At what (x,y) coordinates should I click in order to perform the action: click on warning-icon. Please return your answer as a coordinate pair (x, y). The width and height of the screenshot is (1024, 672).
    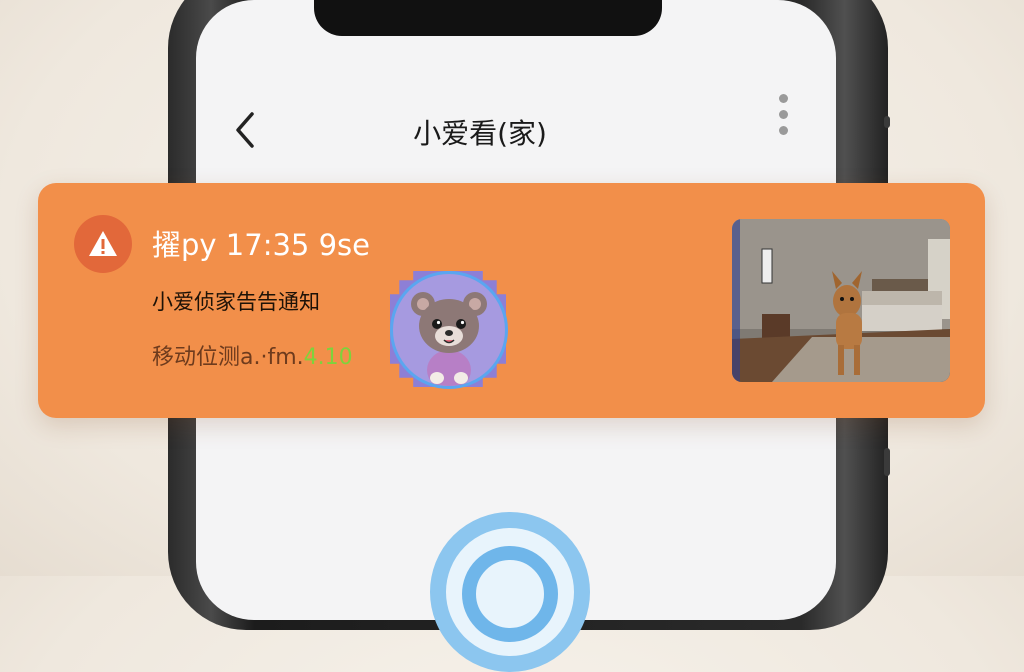
    Looking at the image, I should click on (103, 243).